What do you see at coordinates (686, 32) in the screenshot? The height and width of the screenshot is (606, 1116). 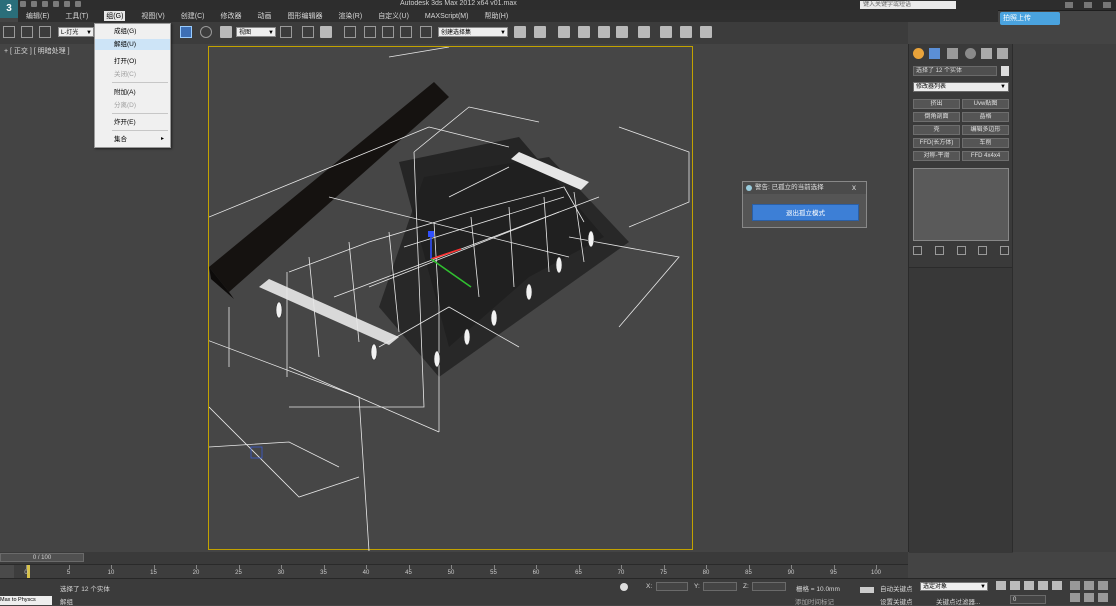 I see `rendered-frame-icon` at bounding box center [686, 32].